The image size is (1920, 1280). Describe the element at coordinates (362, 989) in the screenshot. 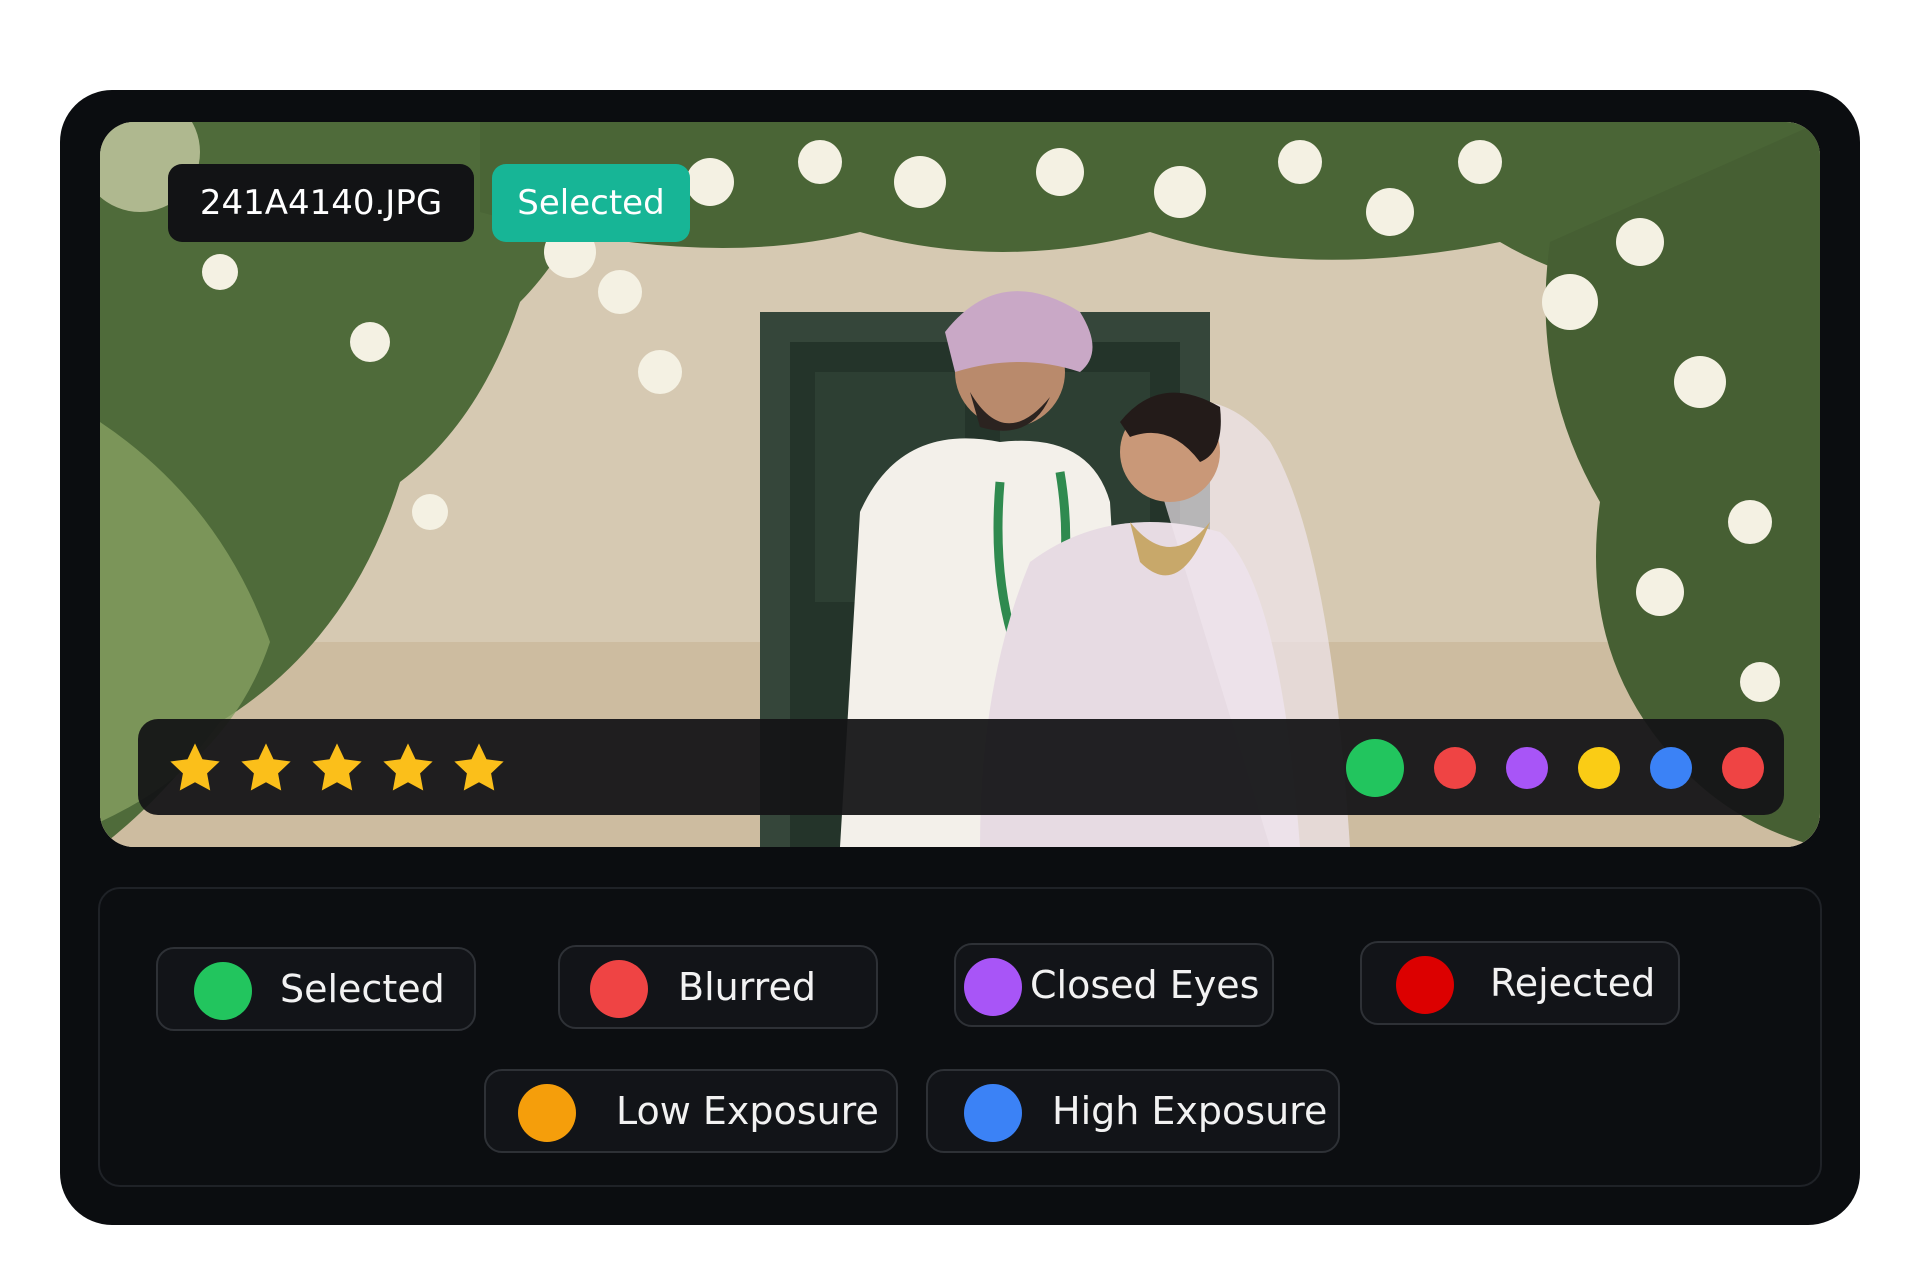

I see `legend-label: Selected` at that location.